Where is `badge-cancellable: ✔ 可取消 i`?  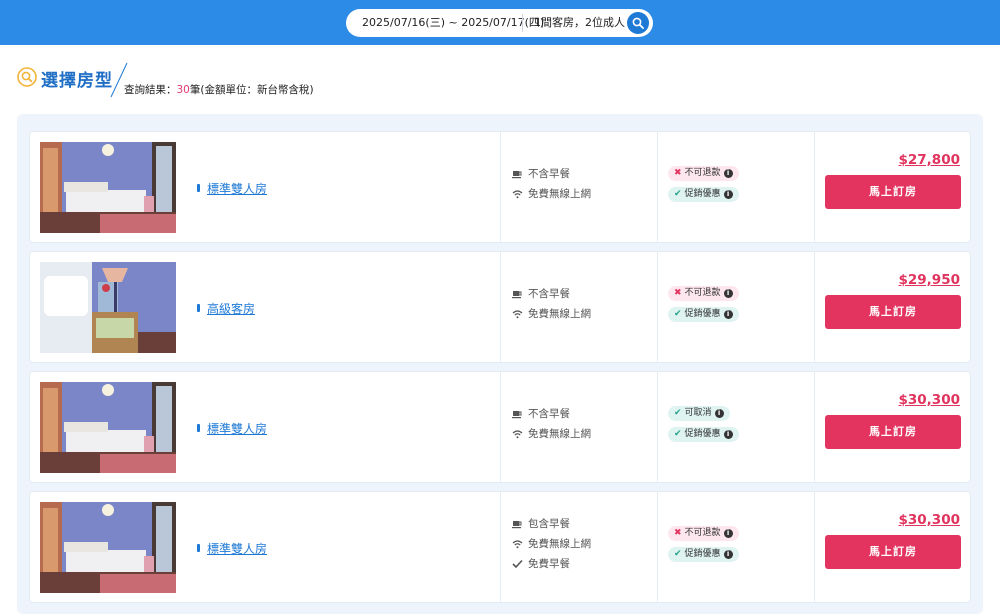
badge-cancellable: ✔ 可取消 i is located at coordinates (699, 413).